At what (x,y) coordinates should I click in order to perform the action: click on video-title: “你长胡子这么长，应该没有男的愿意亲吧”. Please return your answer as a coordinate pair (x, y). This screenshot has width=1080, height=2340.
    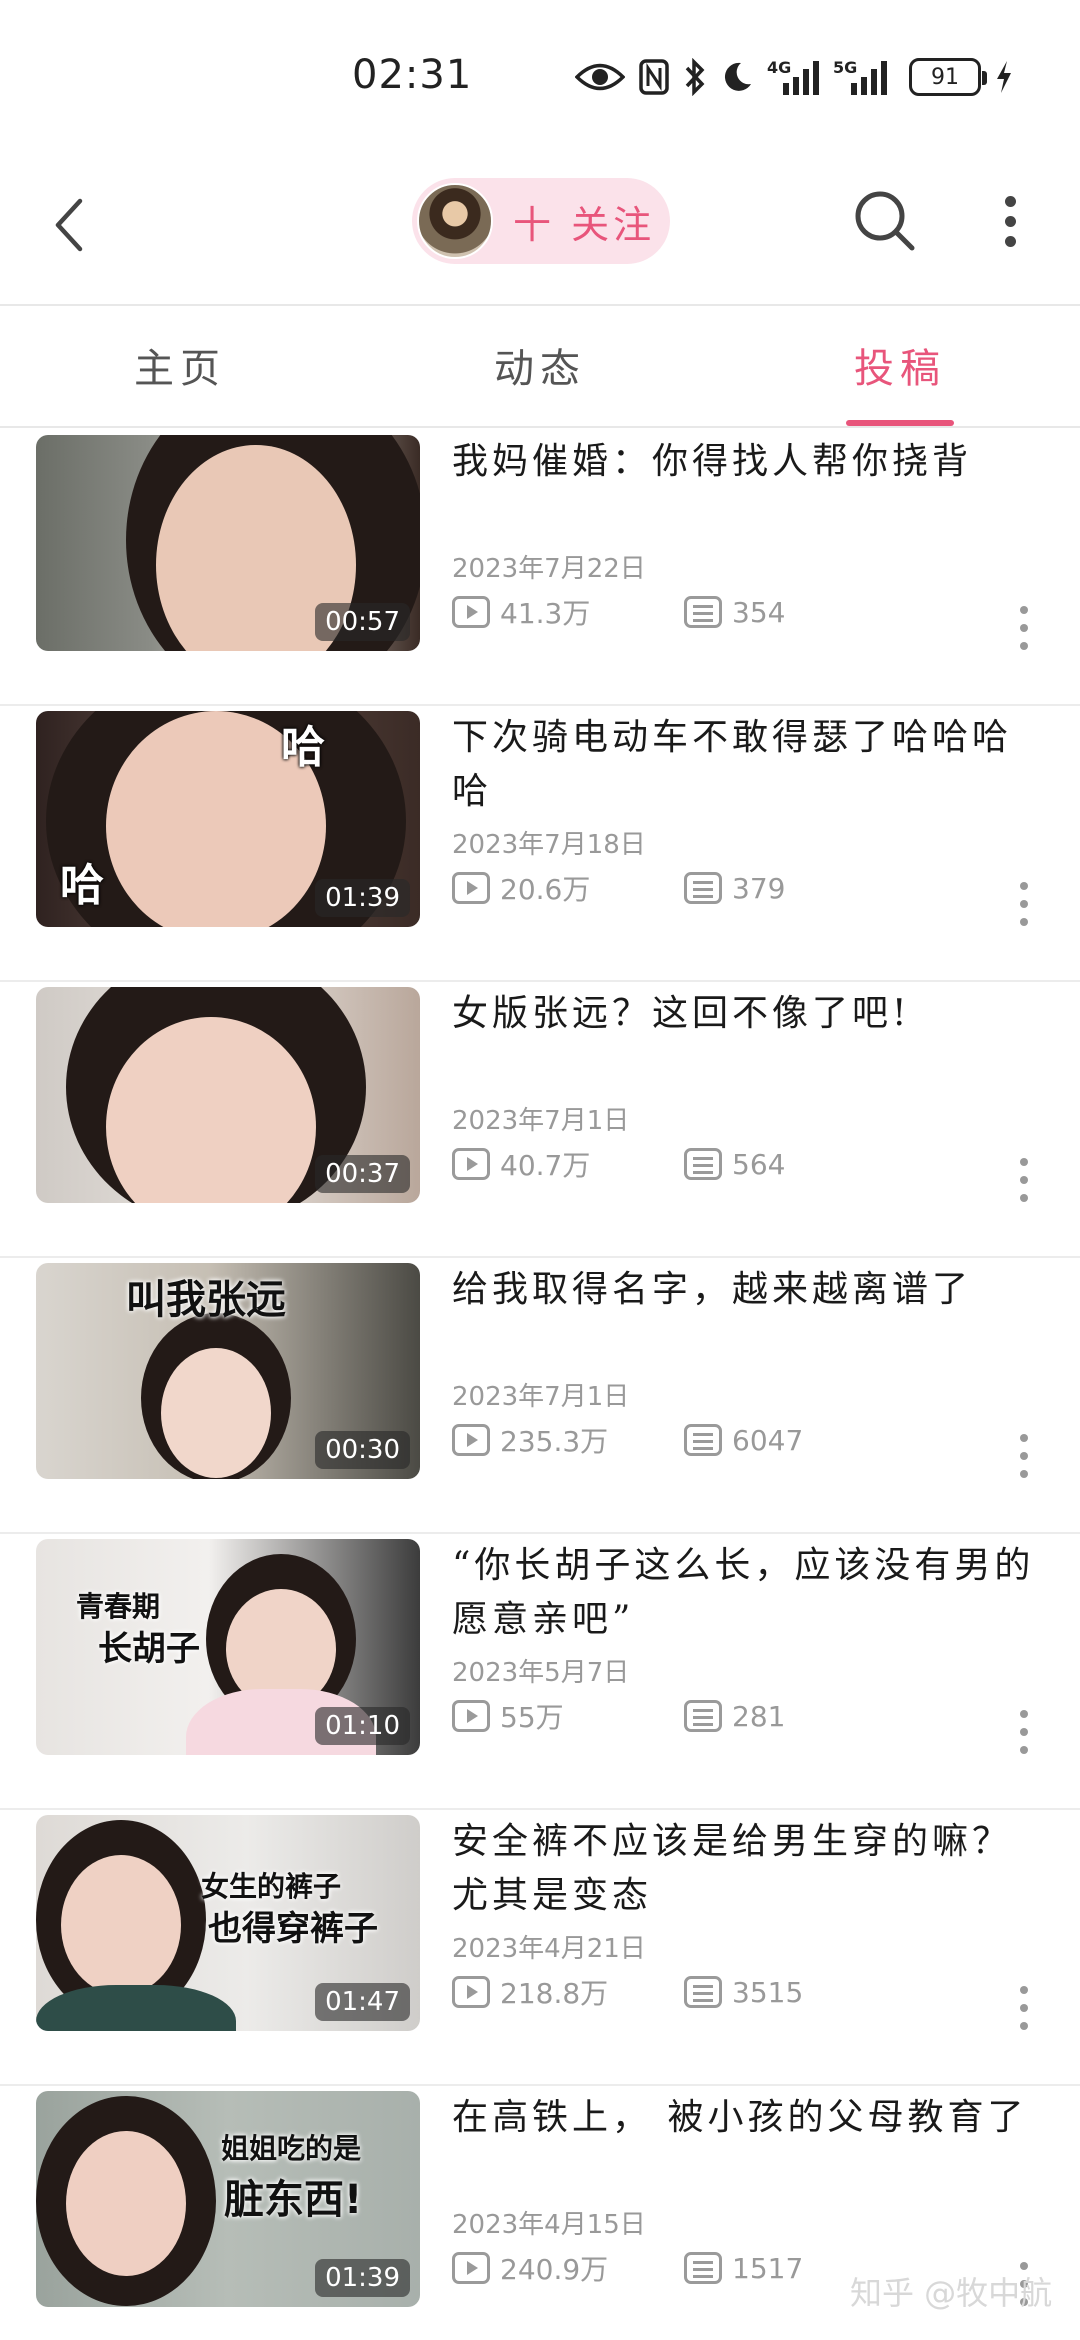
    Looking at the image, I should click on (747, 1593).